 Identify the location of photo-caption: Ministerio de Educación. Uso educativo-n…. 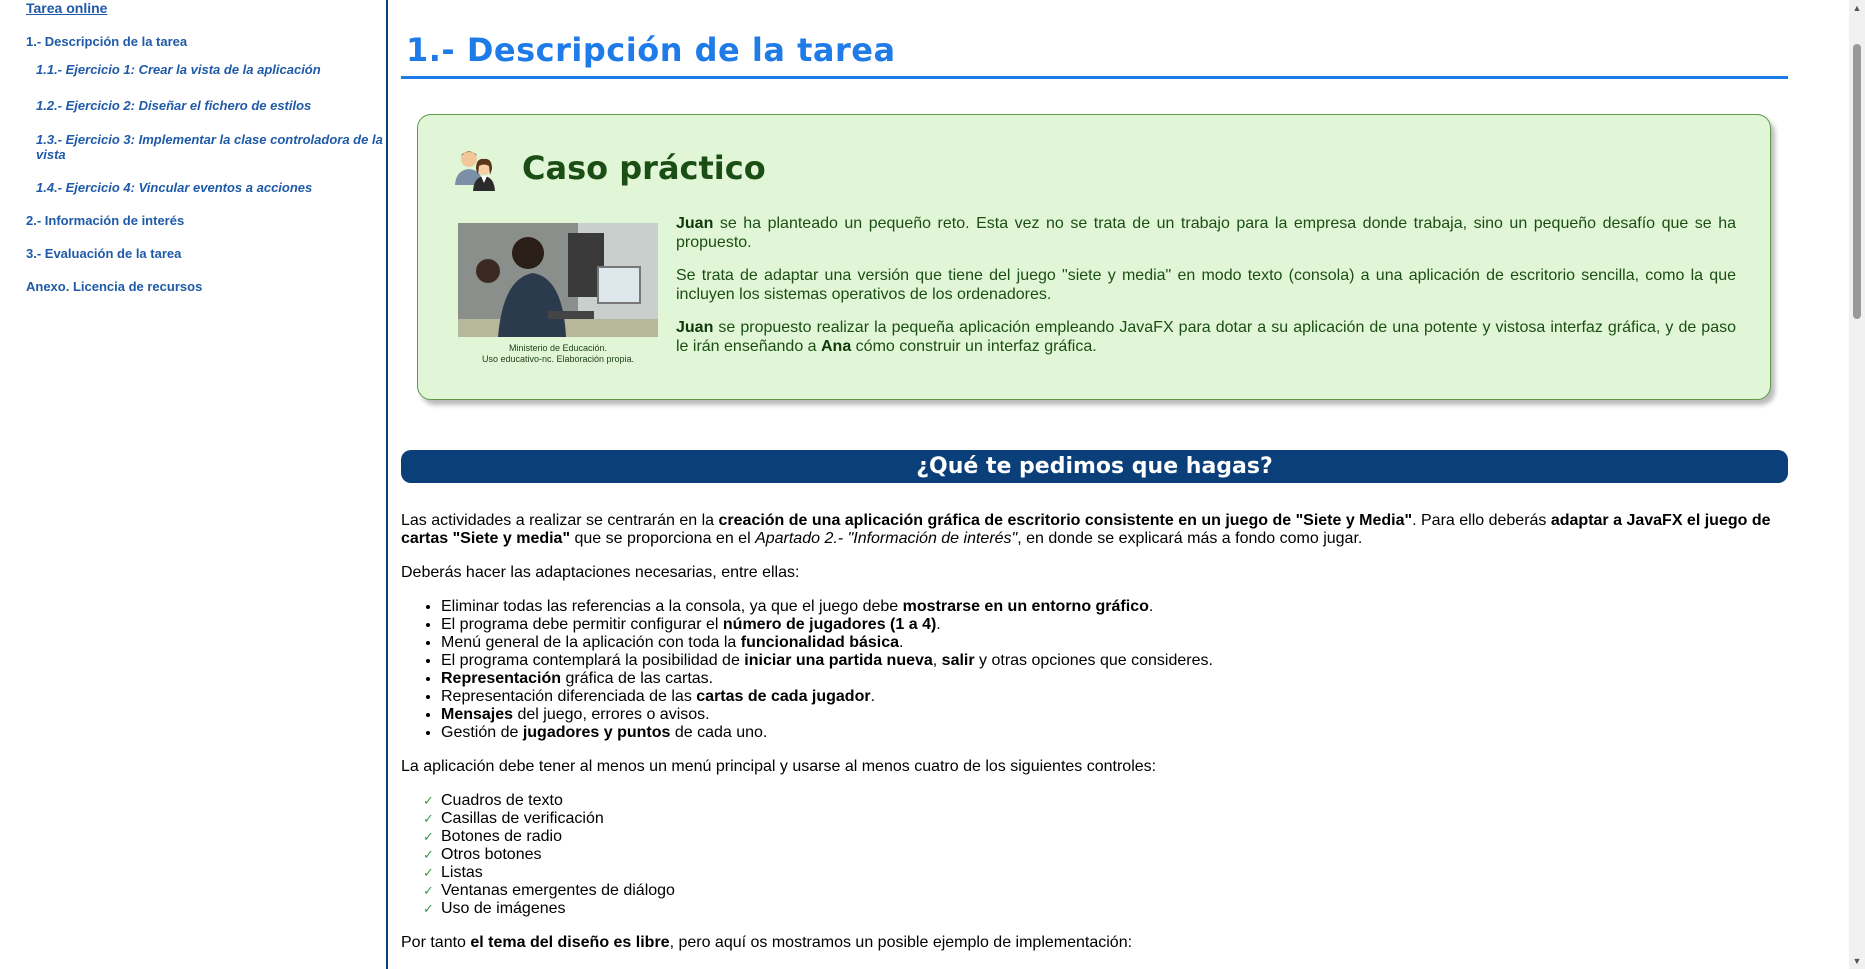
(558, 353).